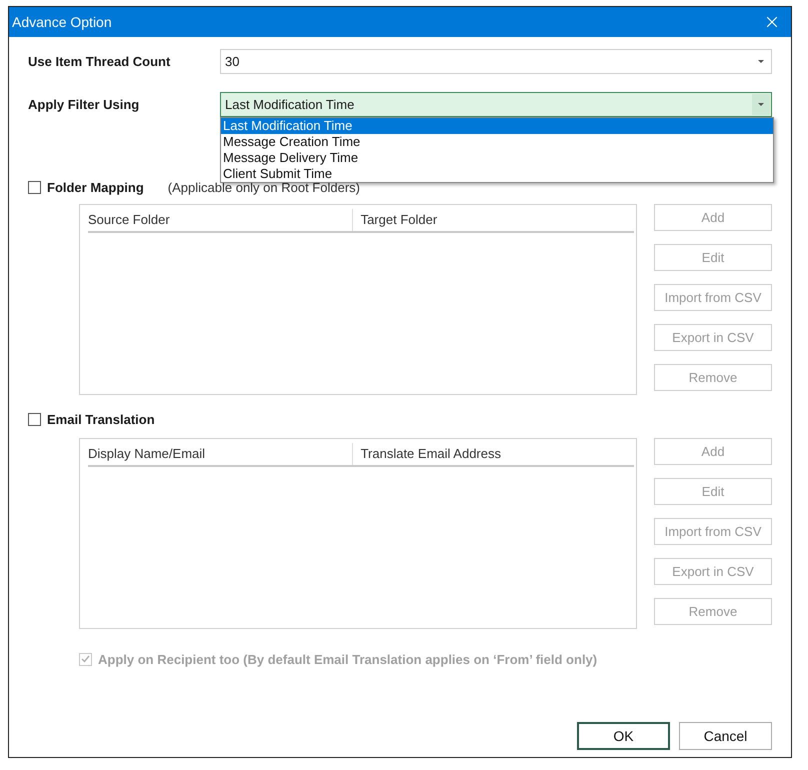 The height and width of the screenshot is (770, 808). I want to click on checkbox-label: Email Translation, so click(101, 419).